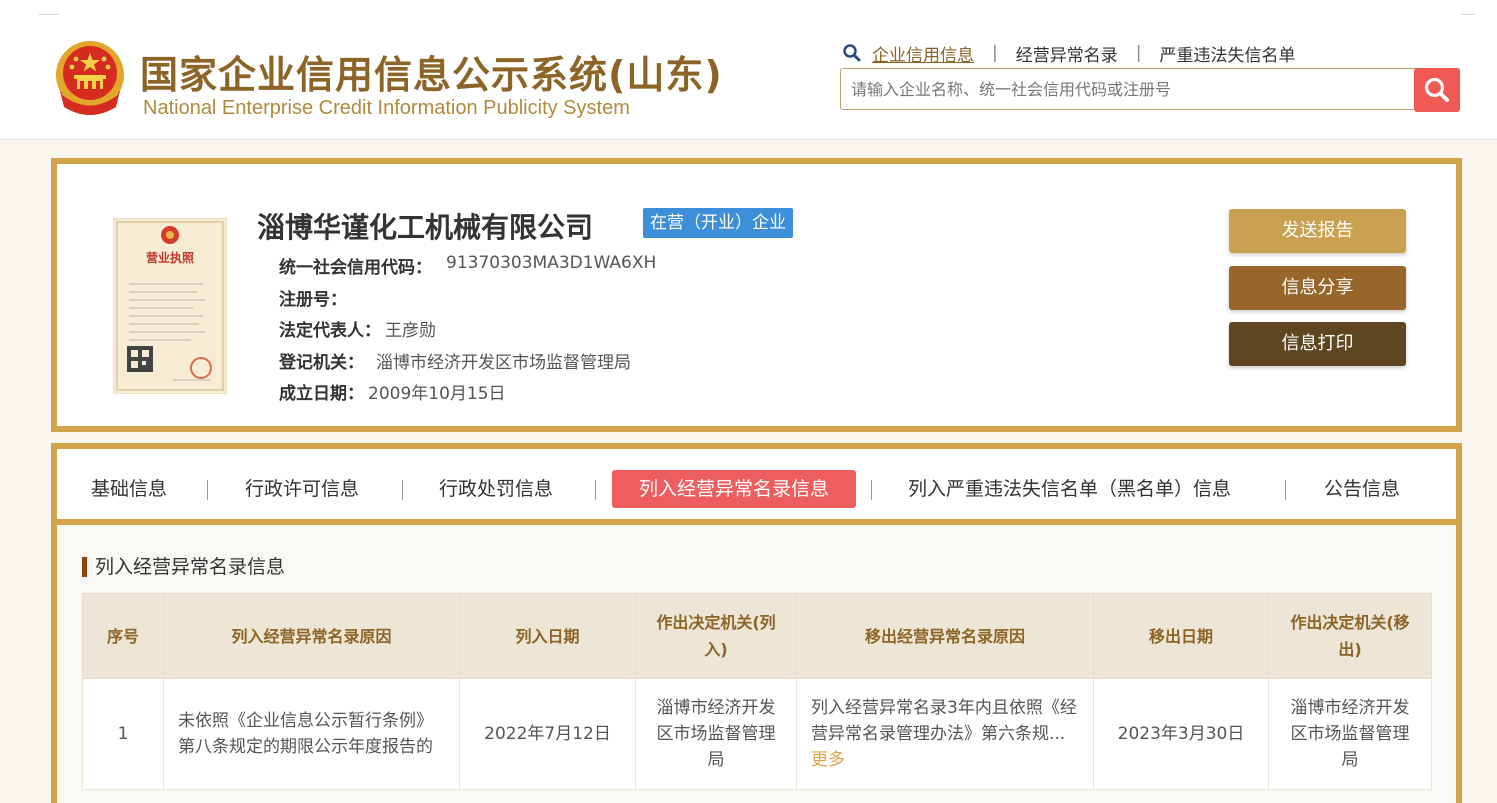  Describe the element at coordinates (1350, 734) in the screenshot. I see `cell-authority-out: 淄博市经济开发区市场监督管理局` at that location.